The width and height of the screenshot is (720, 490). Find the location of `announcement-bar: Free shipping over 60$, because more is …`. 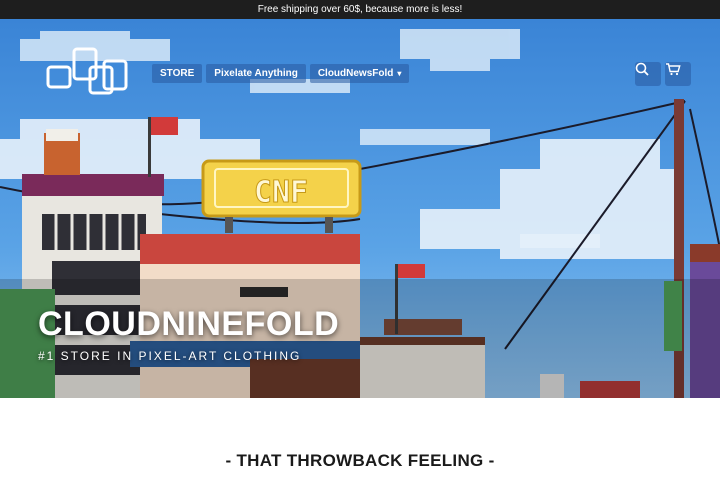

announcement-bar: Free shipping over 60$, because more is … is located at coordinates (360, 9).